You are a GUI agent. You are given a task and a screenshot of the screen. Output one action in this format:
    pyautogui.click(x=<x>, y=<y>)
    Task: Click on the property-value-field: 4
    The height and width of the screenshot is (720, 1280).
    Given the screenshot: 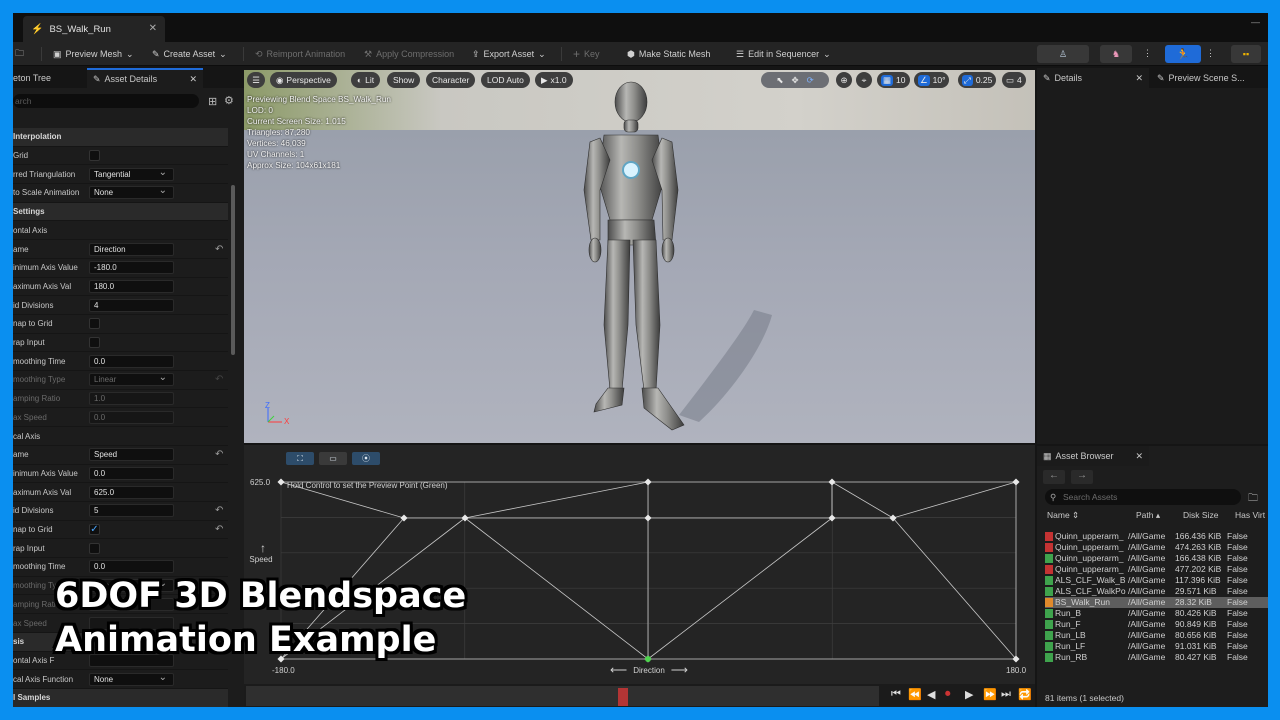 What is the action you would take?
    pyautogui.click(x=131, y=305)
    